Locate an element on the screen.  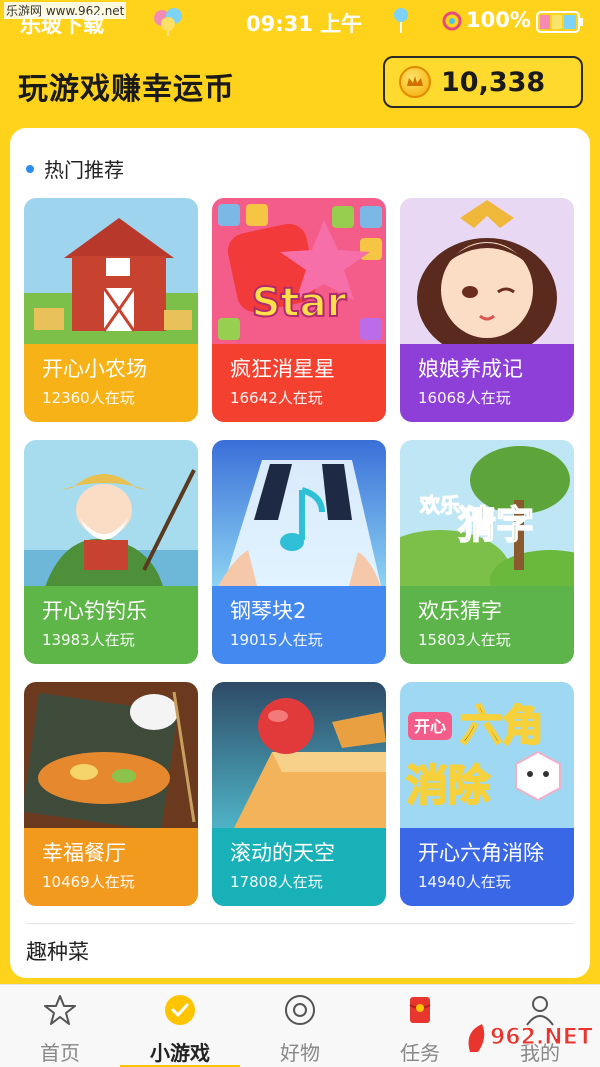
hex-art-big1: 六角 is located at coordinates (502, 725).